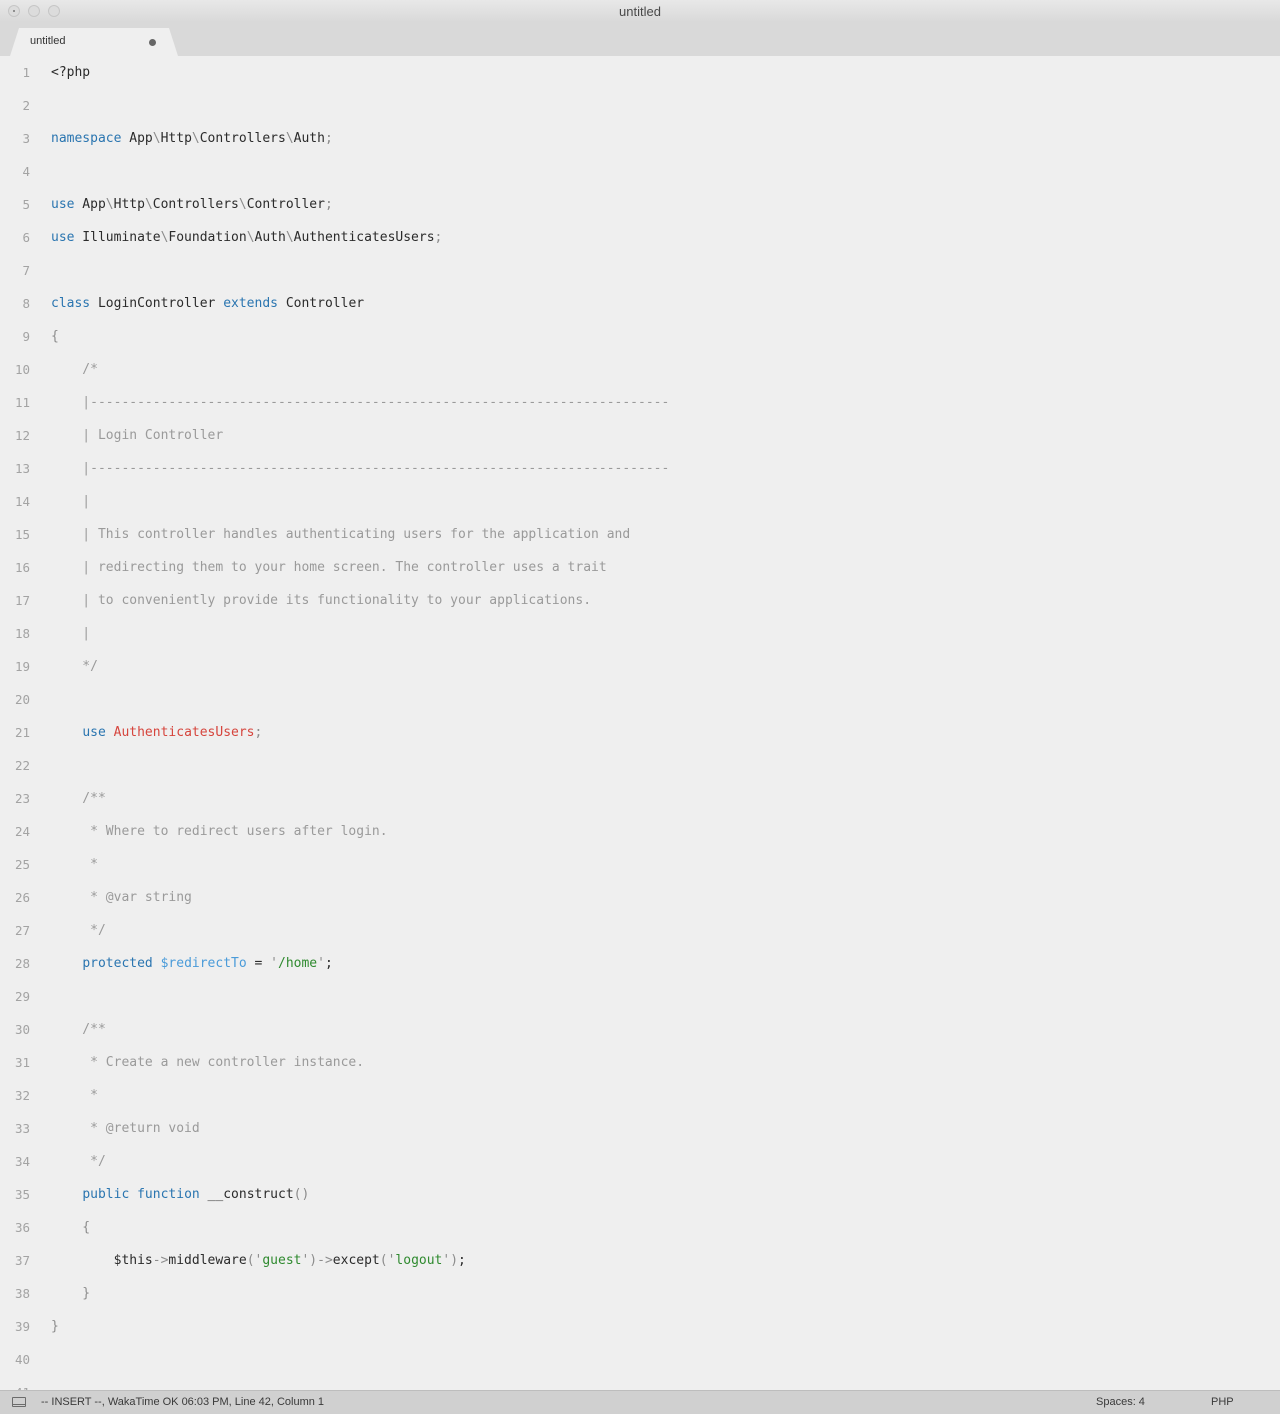  Describe the element at coordinates (22, 468) in the screenshot. I see `line-number: 13` at that location.